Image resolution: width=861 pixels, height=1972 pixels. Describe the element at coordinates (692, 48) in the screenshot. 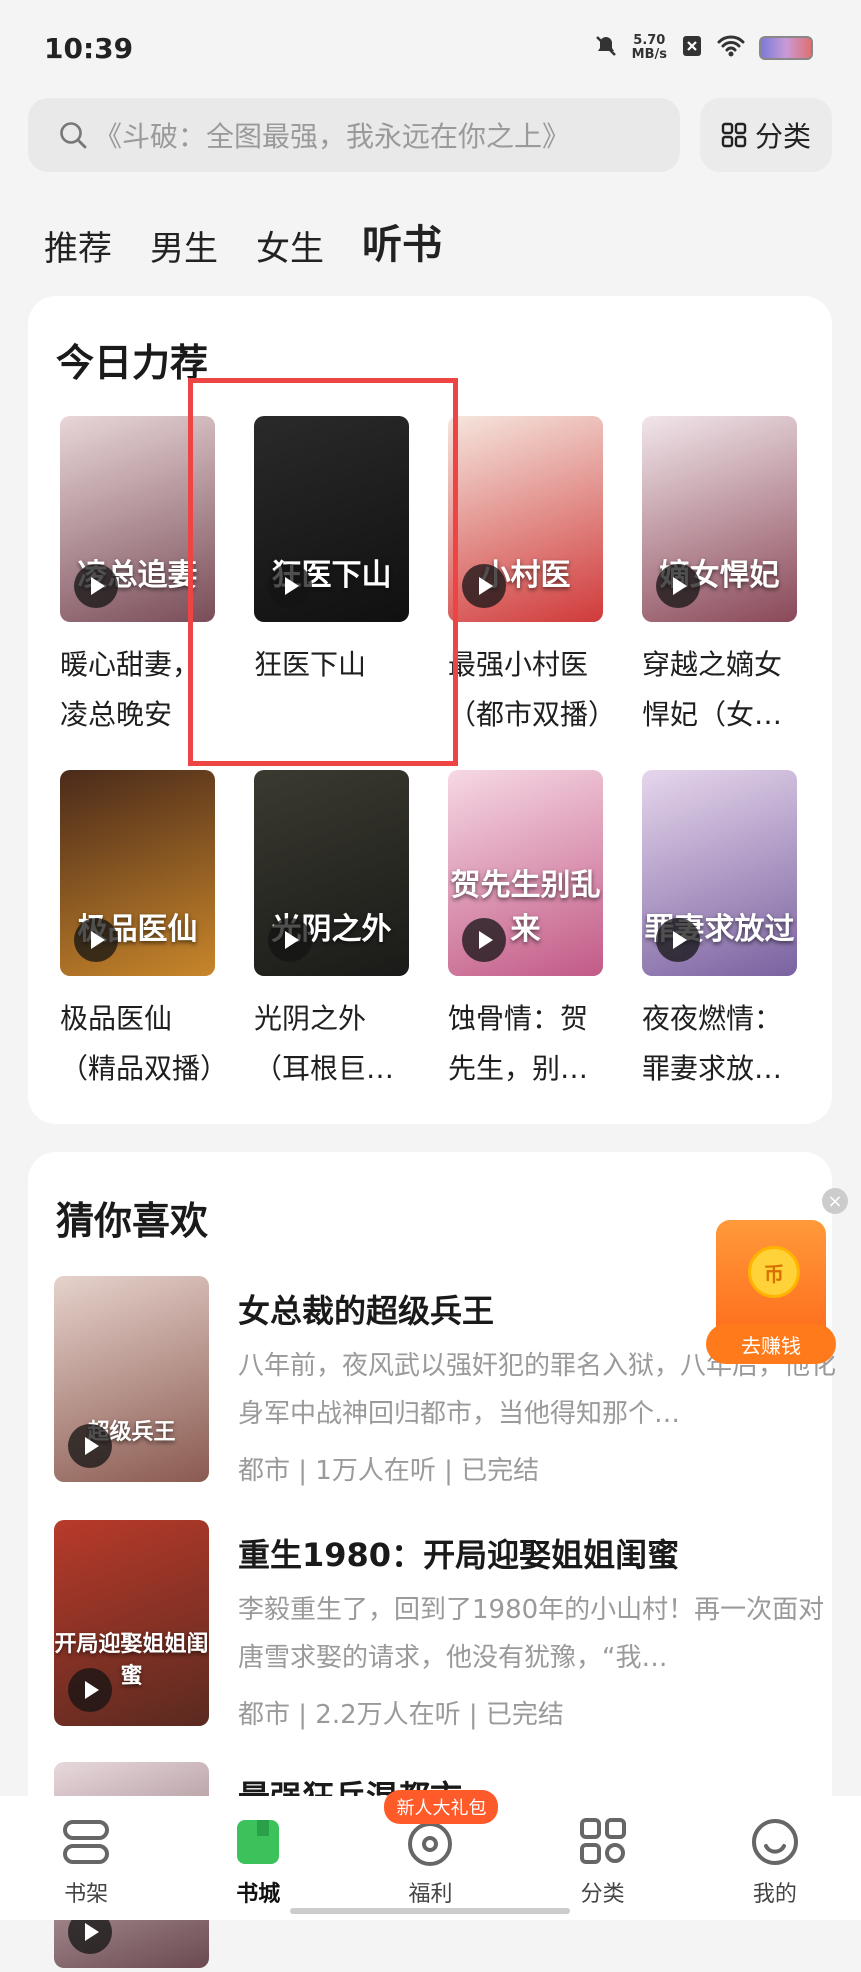

I see `sim-off-icon` at that location.